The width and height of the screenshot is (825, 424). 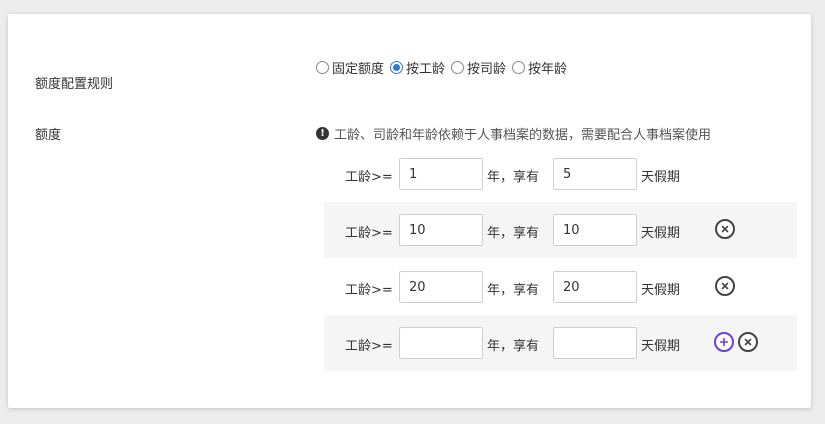 I want to click on quota-row-2: 工龄>= 年，享有 天假期, so click(x=560, y=230).